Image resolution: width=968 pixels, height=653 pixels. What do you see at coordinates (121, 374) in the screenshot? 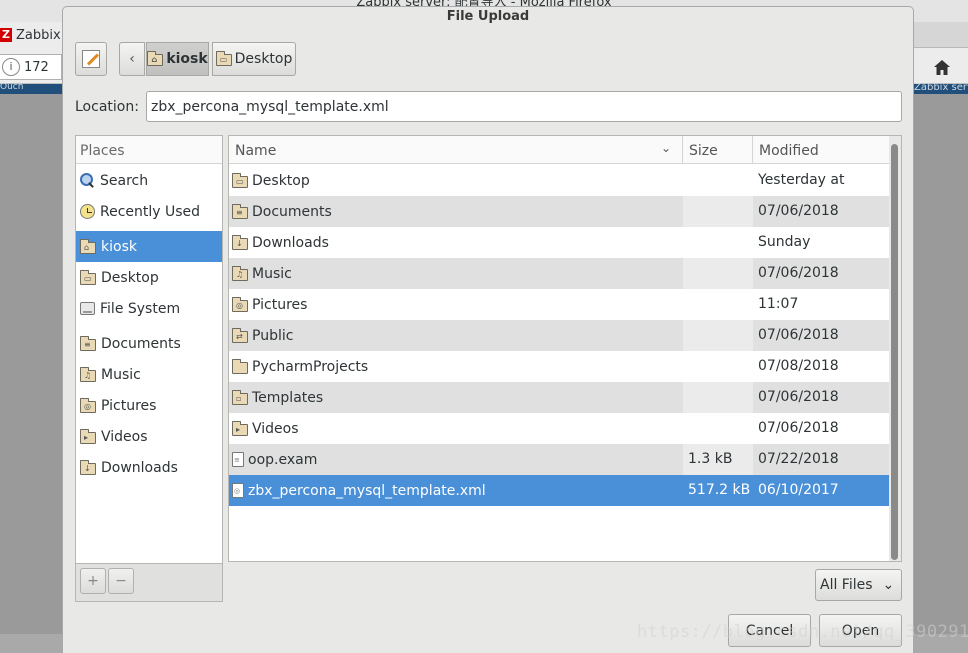
I see `place-label: Music` at bounding box center [121, 374].